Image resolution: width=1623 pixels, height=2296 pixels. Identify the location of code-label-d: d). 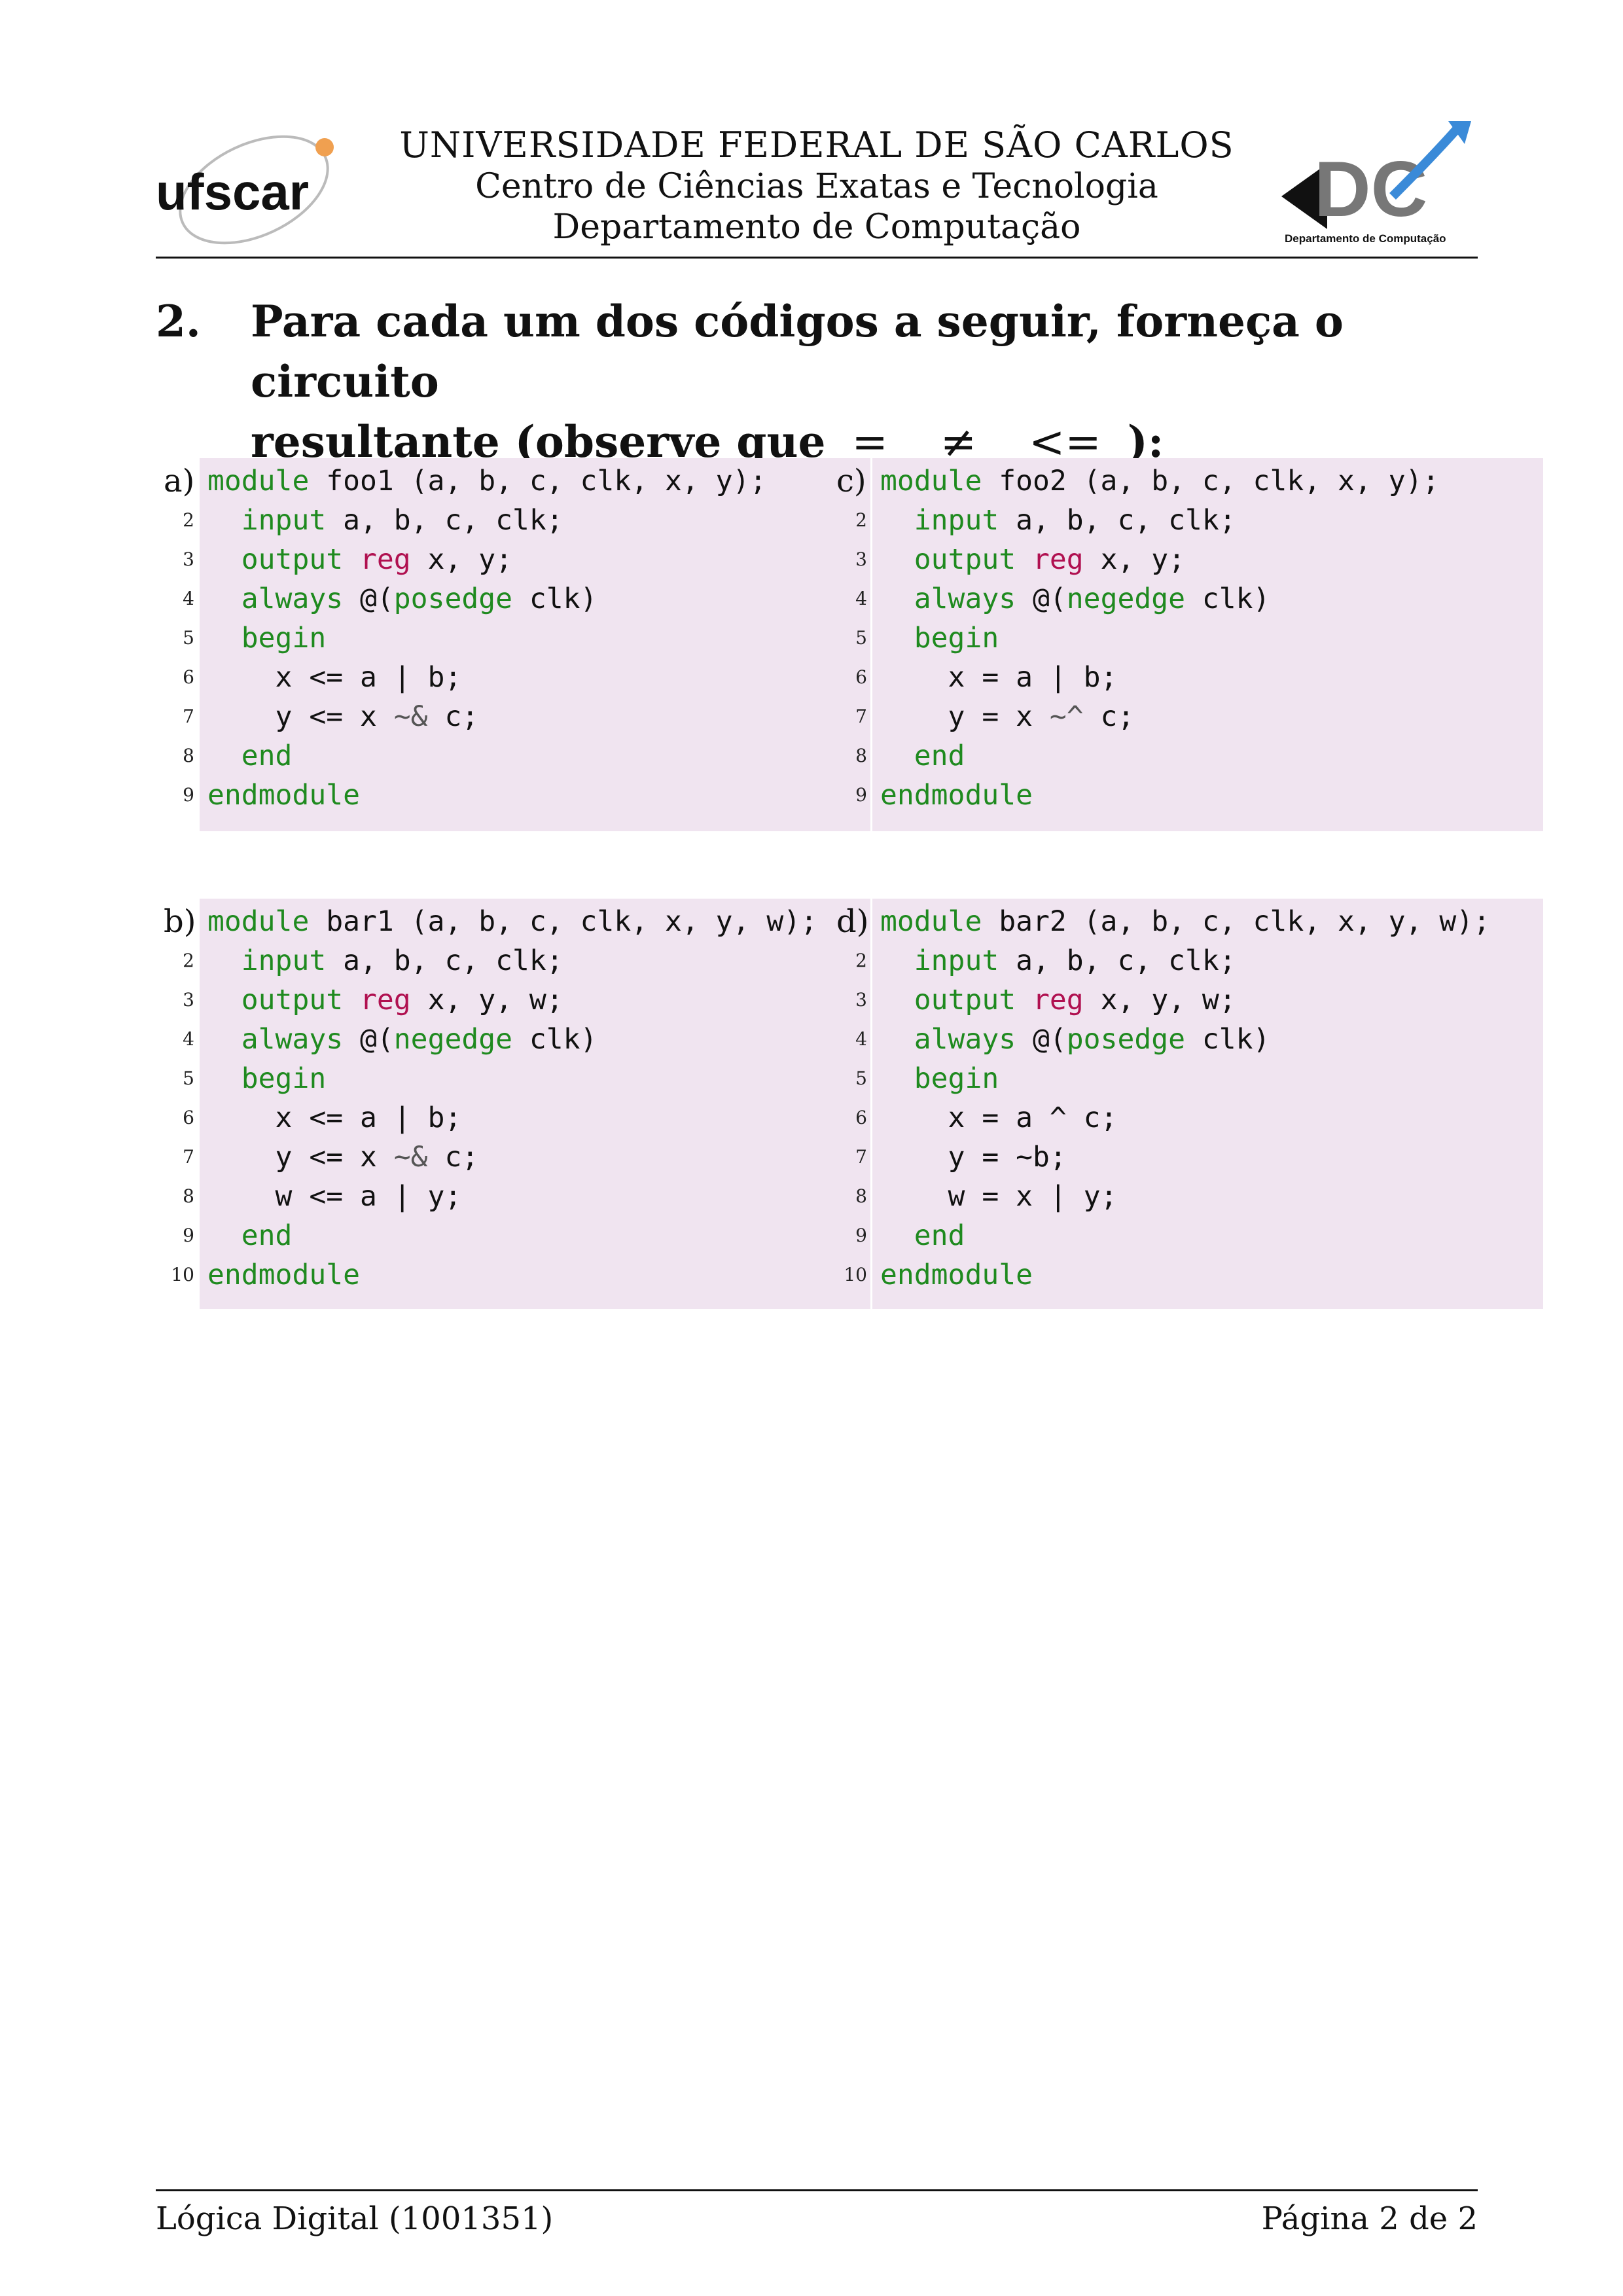
(852, 921).